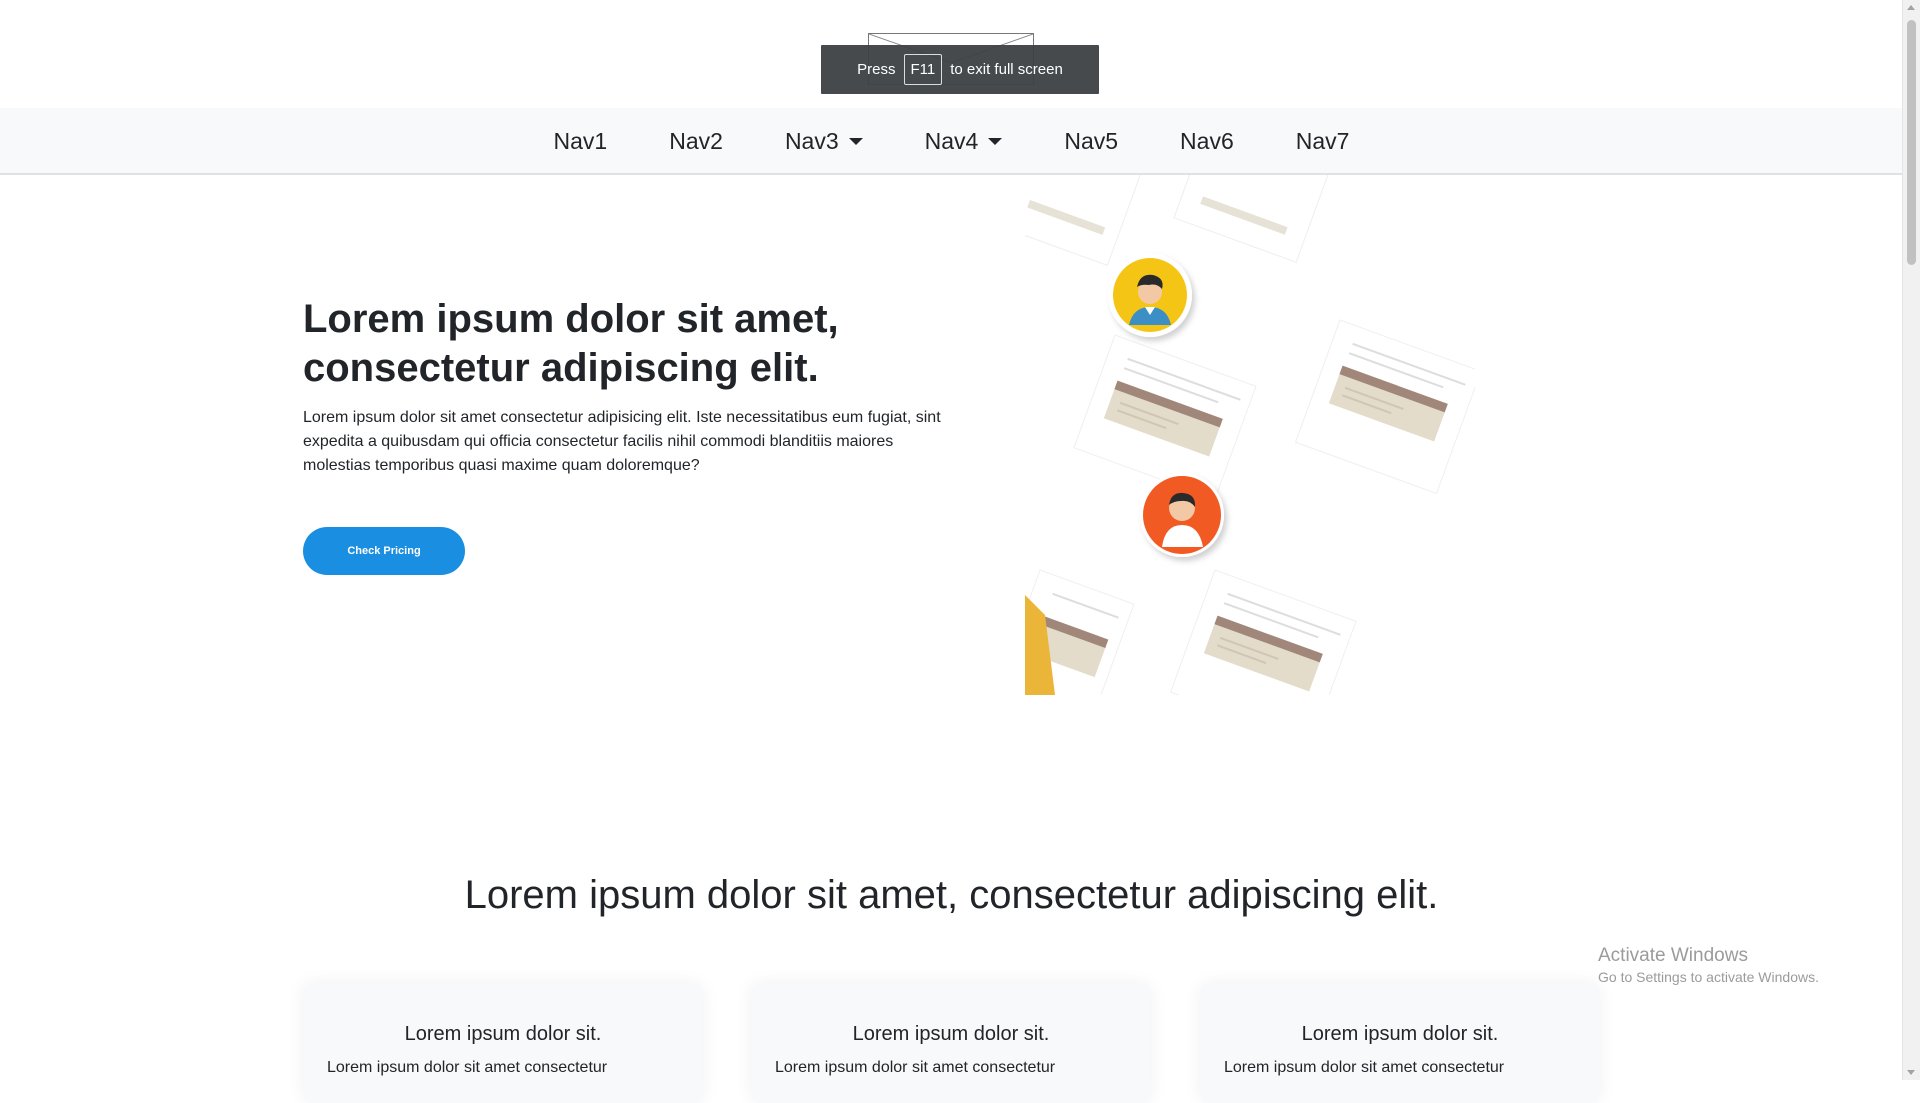 Image resolution: width=1920 pixels, height=1103 pixels. What do you see at coordinates (571, 319) in the screenshot?
I see `hero-title-line1: Lorem ipsum dolor sit amet,` at bounding box center [571, 319].